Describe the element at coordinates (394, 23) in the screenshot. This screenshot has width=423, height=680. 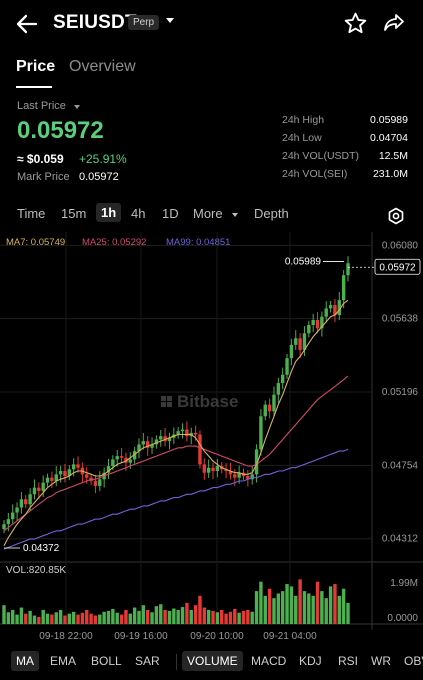
I see `share-icon` at that location.